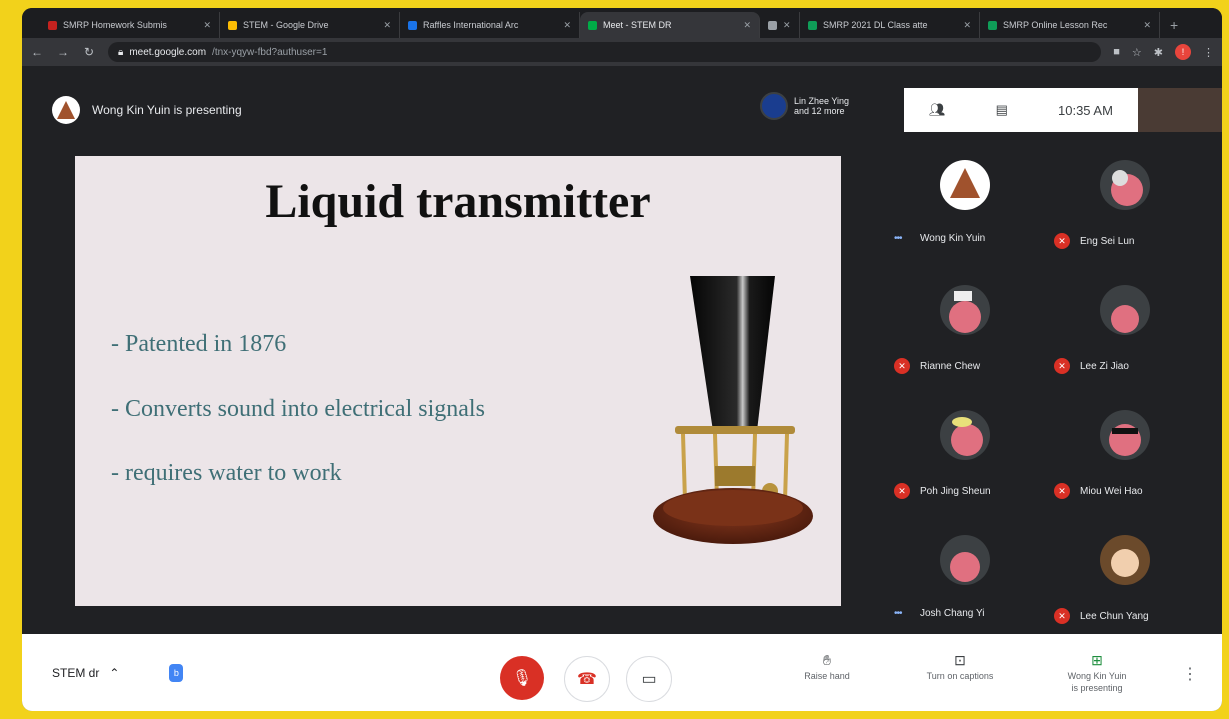 This screenshot has height=719, width=1229. I want to click on meet-favicon-icon, so click(592, 25).